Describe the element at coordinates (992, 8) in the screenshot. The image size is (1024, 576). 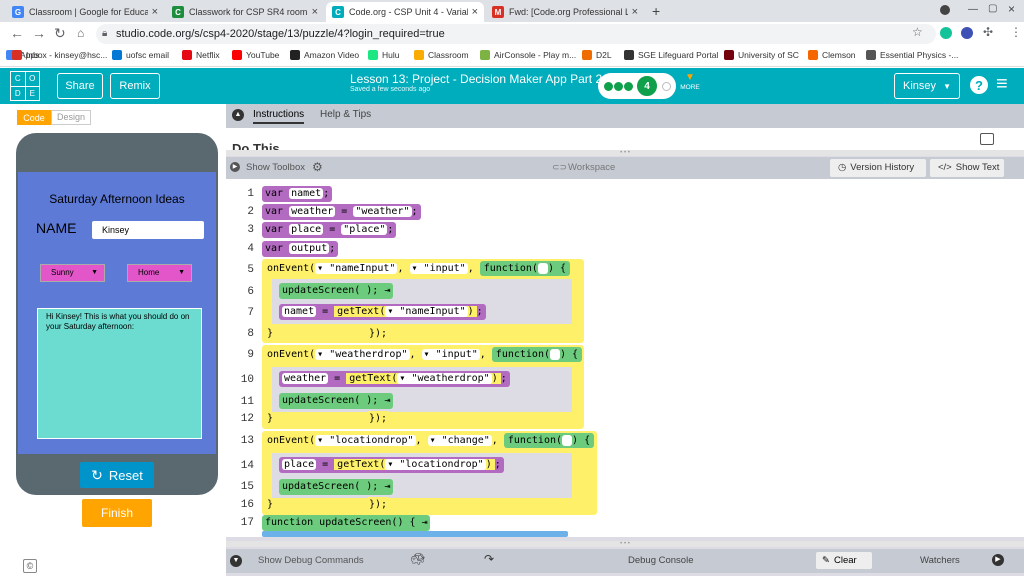
I see `maximize-icon: ▢` at that location.